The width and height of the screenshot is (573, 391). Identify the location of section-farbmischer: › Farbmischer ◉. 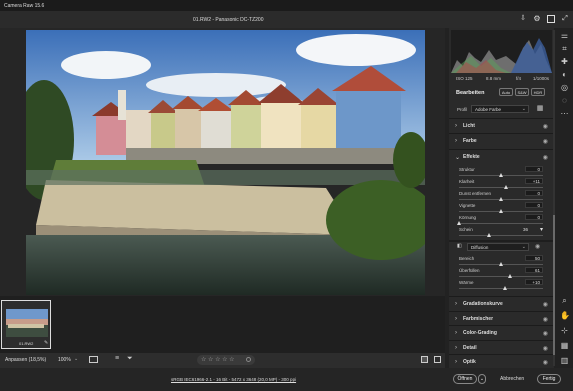
(501, 318).